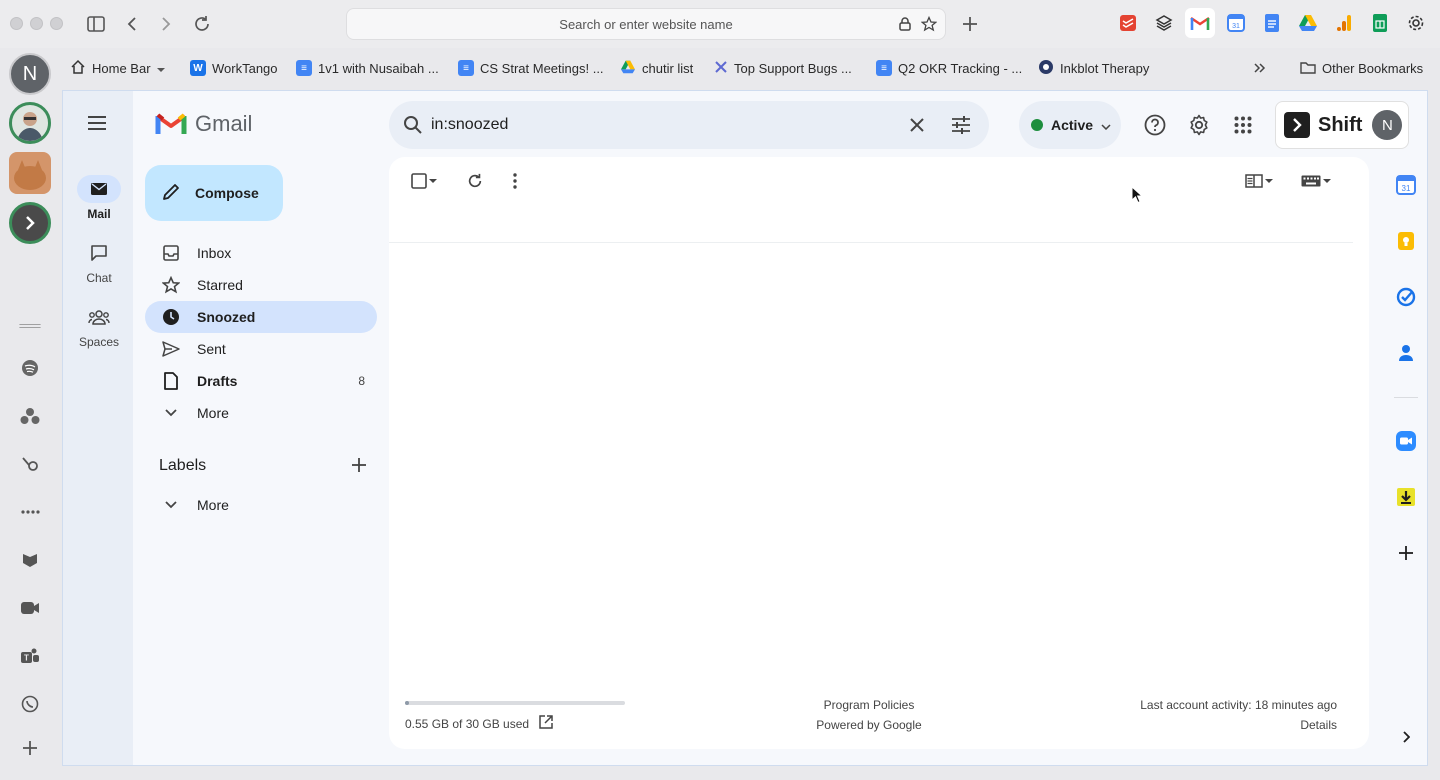 Image resolution: width=1440 pixels, height=780 pixels. What do you see at coordinates (1344, 23) in the screenshot?
I see `analytics-extension-icon` at bounding box center [1344, 23].